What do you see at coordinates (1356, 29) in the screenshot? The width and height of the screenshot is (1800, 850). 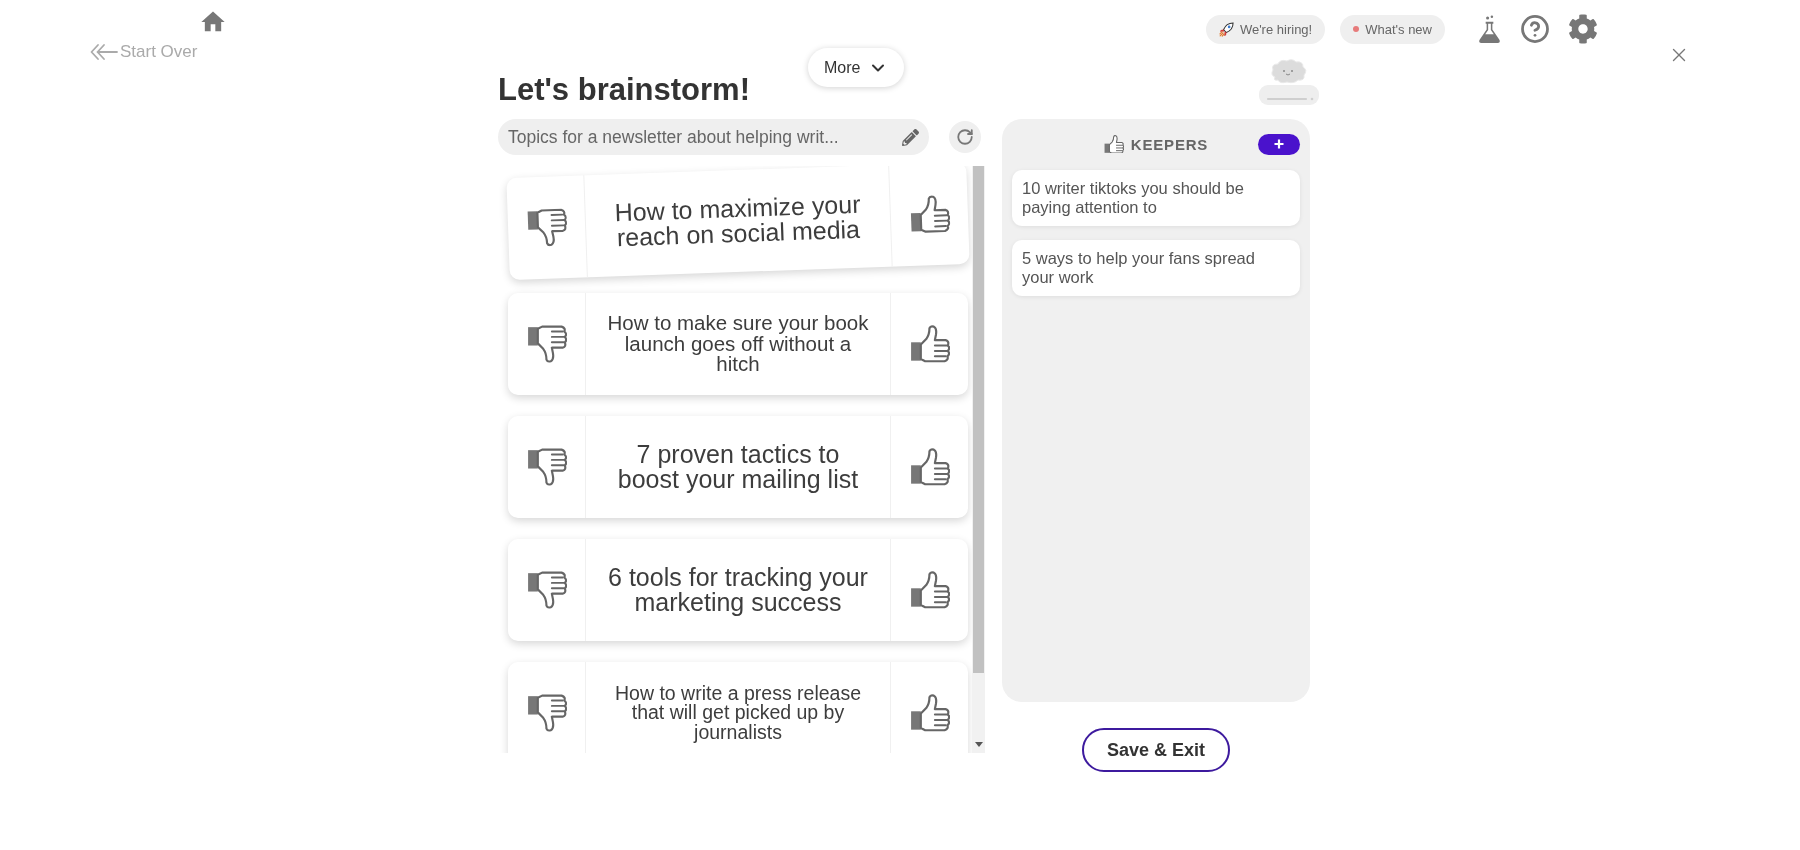 I see `notification-dot-icon` at bounding box center [1356, 29].